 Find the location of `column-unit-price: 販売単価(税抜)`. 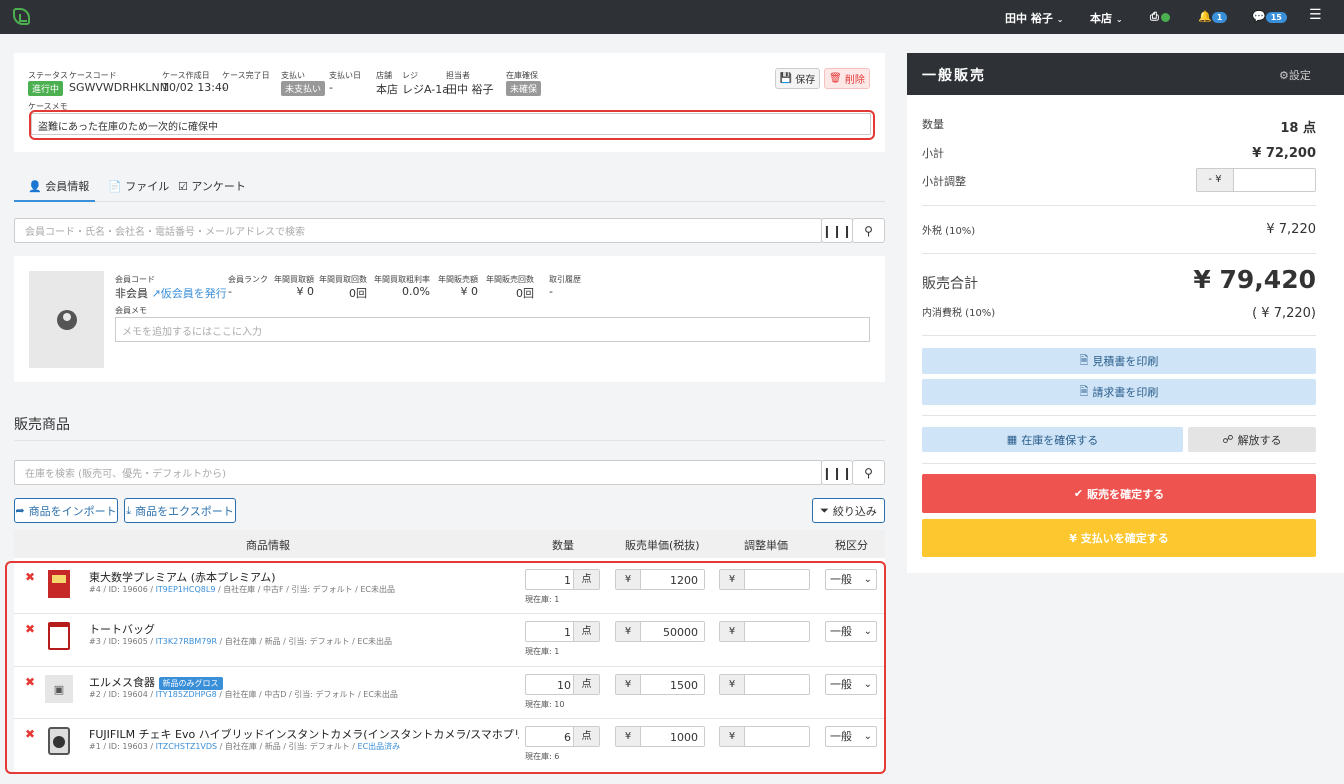

column-unit-price: 販売単価(税抜) is located at coordinates (662, 545).